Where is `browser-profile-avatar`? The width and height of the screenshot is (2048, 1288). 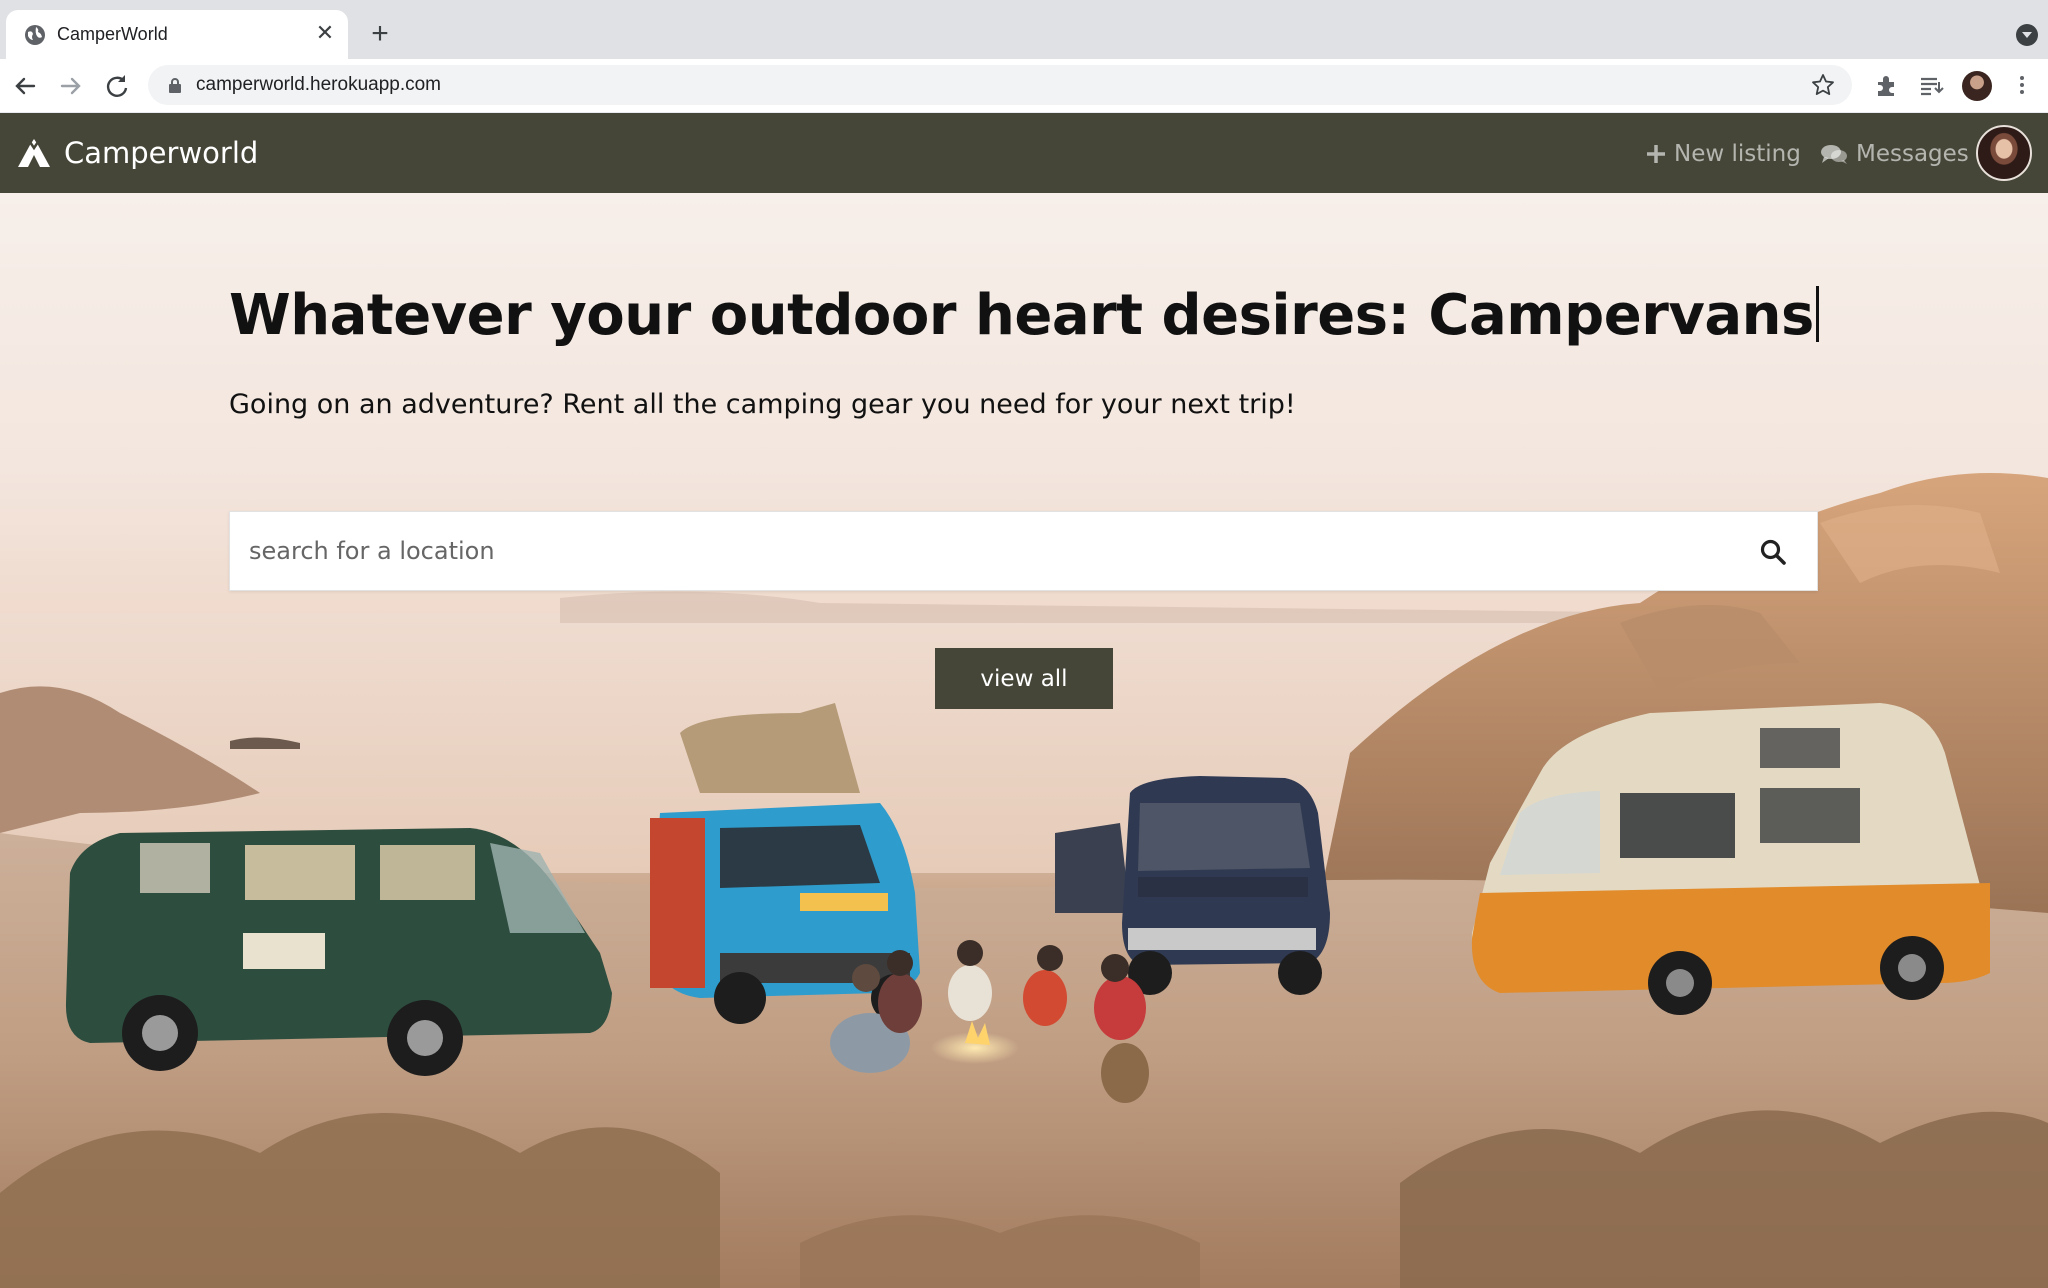
browser-profile-avatar is located at coordinates (1977, 86).